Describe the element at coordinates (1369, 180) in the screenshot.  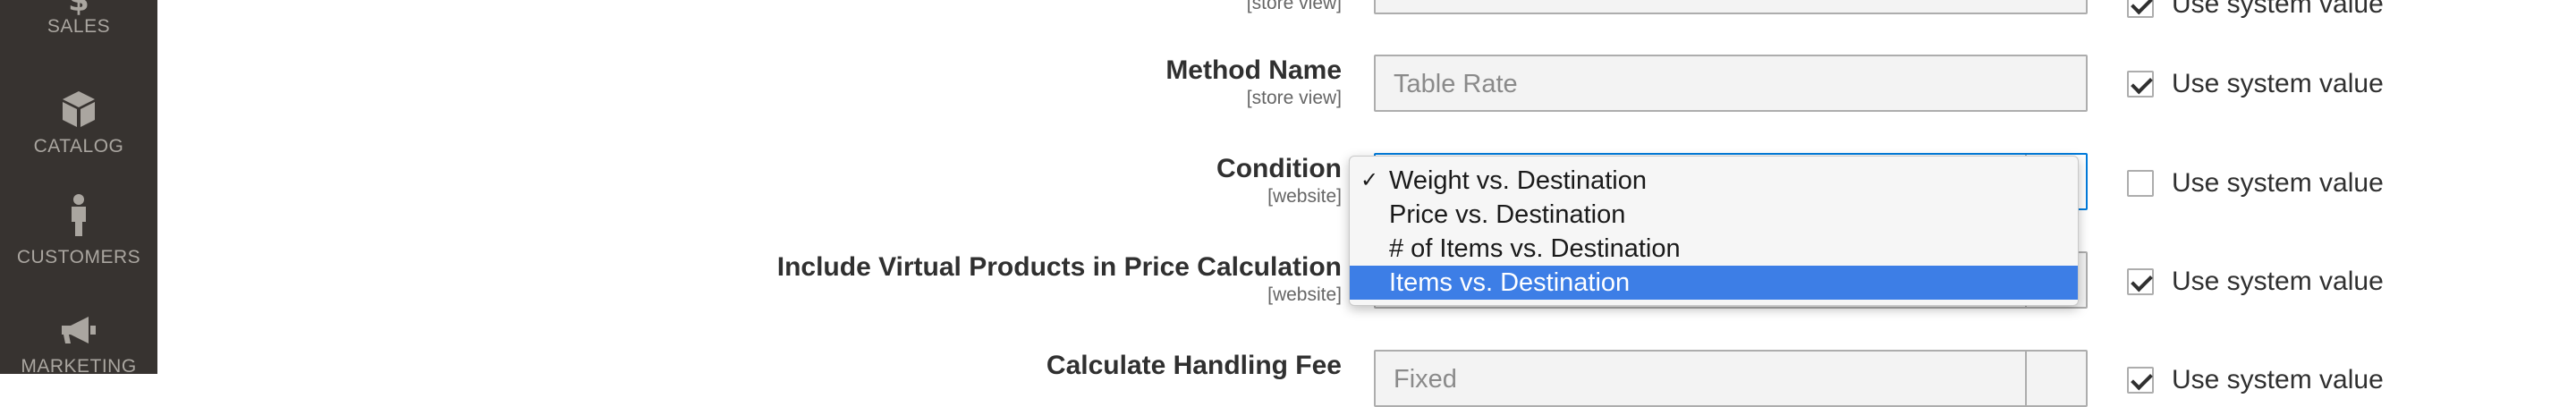
I see `checkmark-icon: ✓` at that location.